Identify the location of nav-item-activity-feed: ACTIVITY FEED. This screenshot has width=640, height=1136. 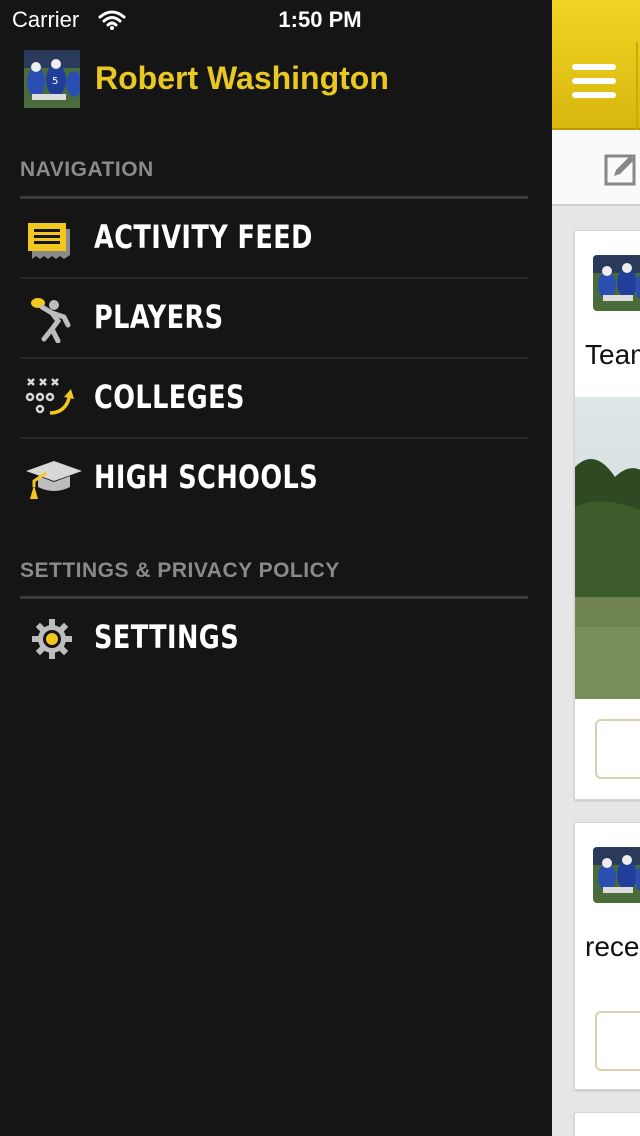
(274, 239).